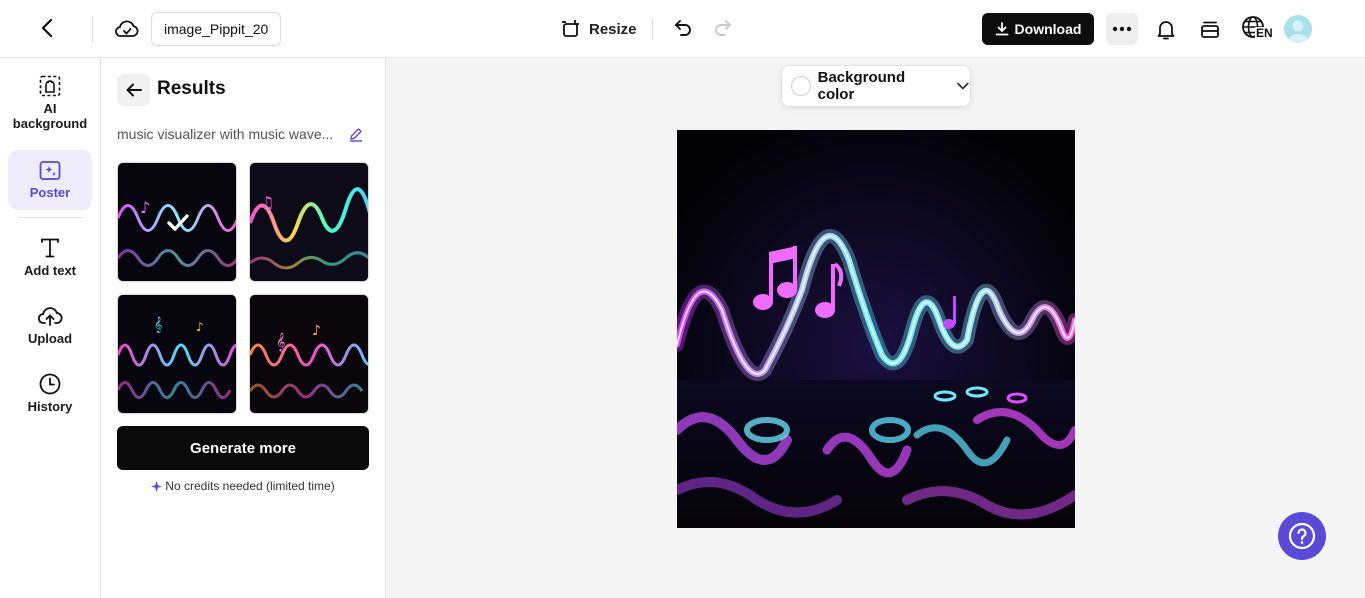 This screenshot has height=598, width=1365. What do you see at coordinates (50, 248) in the screenshot?
I see `text-icon` at bounding box center [50, 248].